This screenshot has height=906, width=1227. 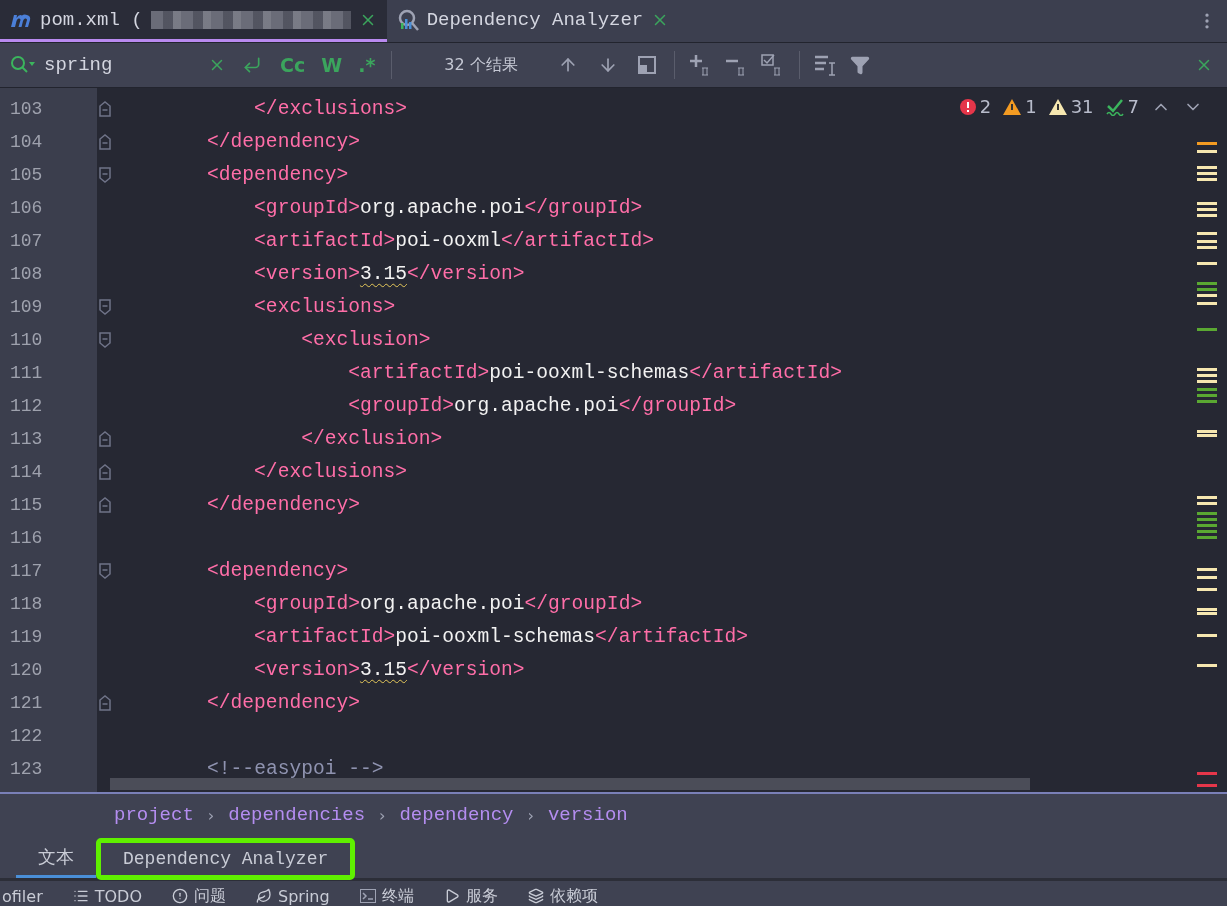 What do you see at coordinates (264, 896) in the screenshot?
I see `leaf-icon` at bounding box center [264, 896].